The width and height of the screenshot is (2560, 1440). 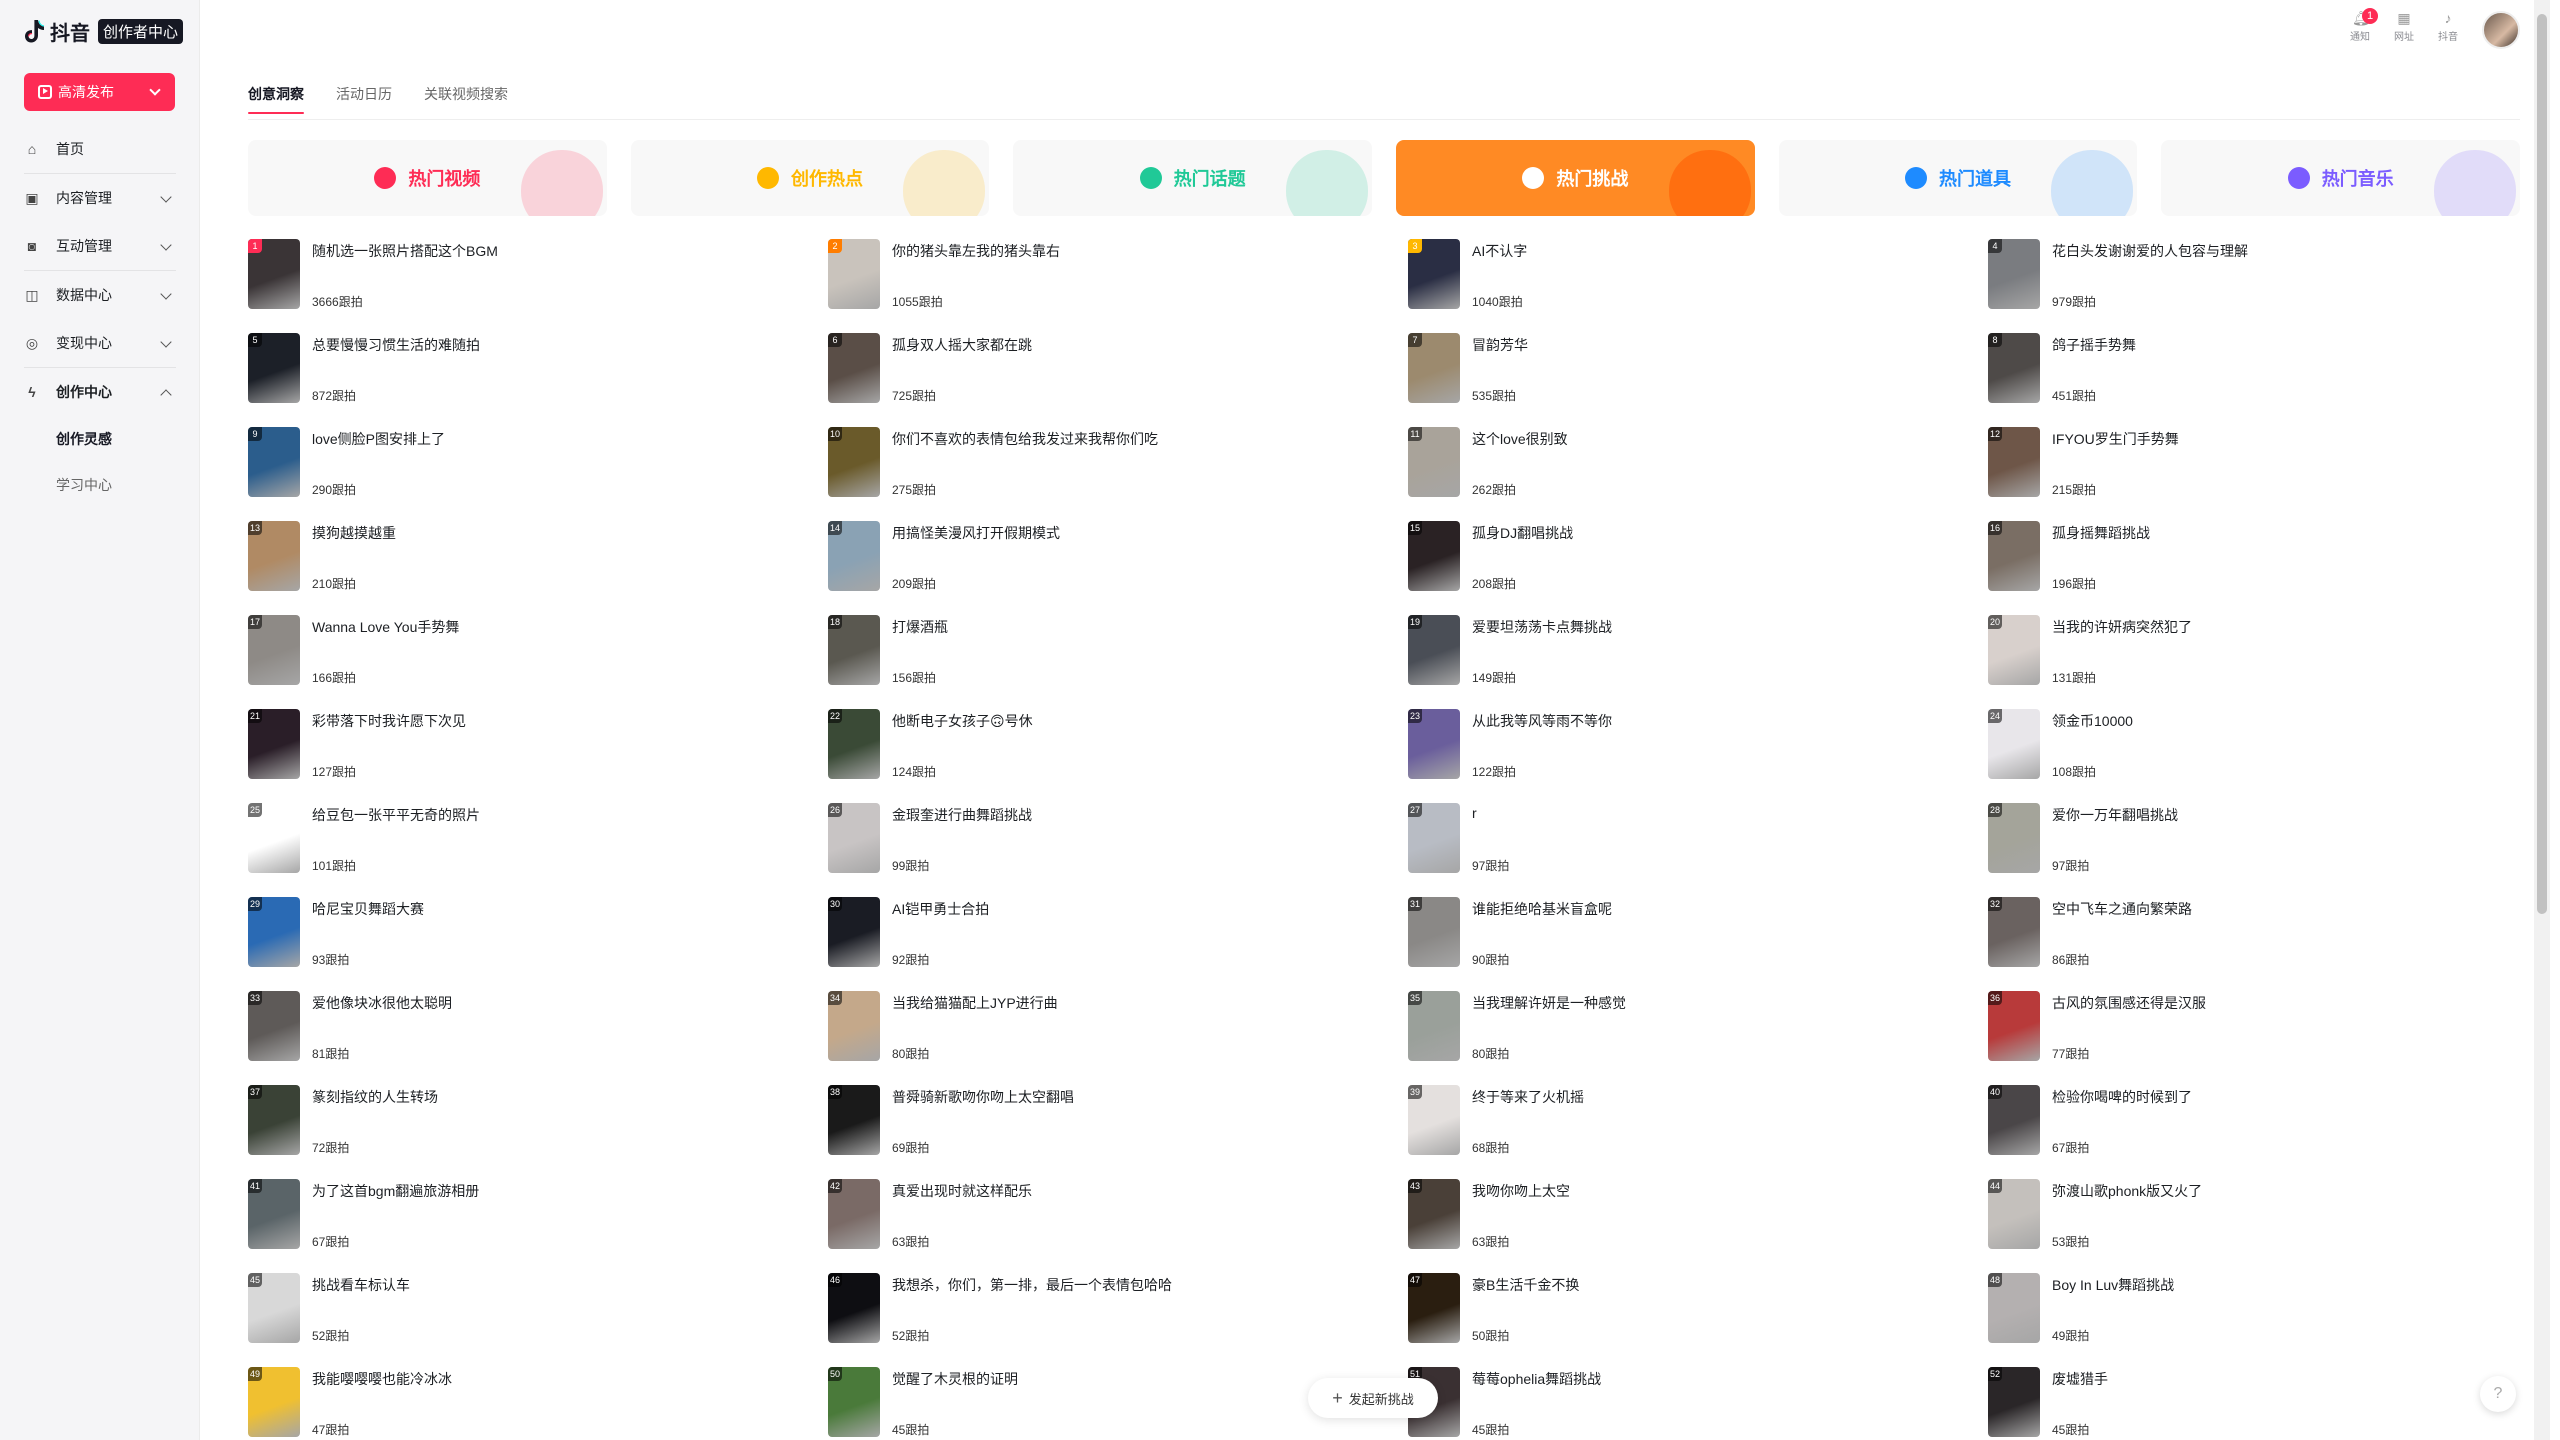 What do you see at coordinates (1474, 813) in the screenshot?
I see `challenge-name: r` at bounding box center [1474, 813].